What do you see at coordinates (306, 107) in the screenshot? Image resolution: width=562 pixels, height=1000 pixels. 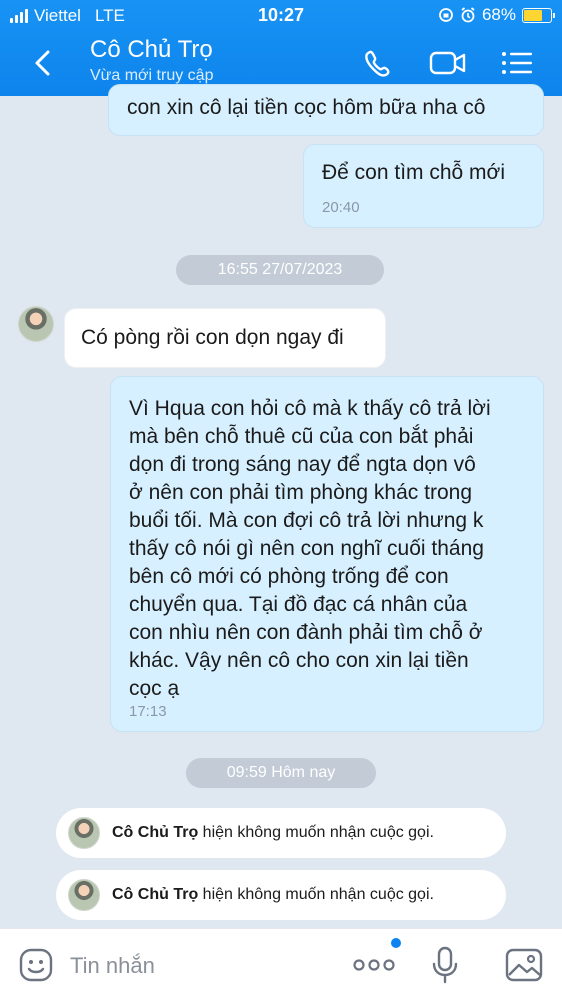 I see `message-text: con xin cô lại tiền cọc hôm bữa nha cô` at bounding box center [306, 107].